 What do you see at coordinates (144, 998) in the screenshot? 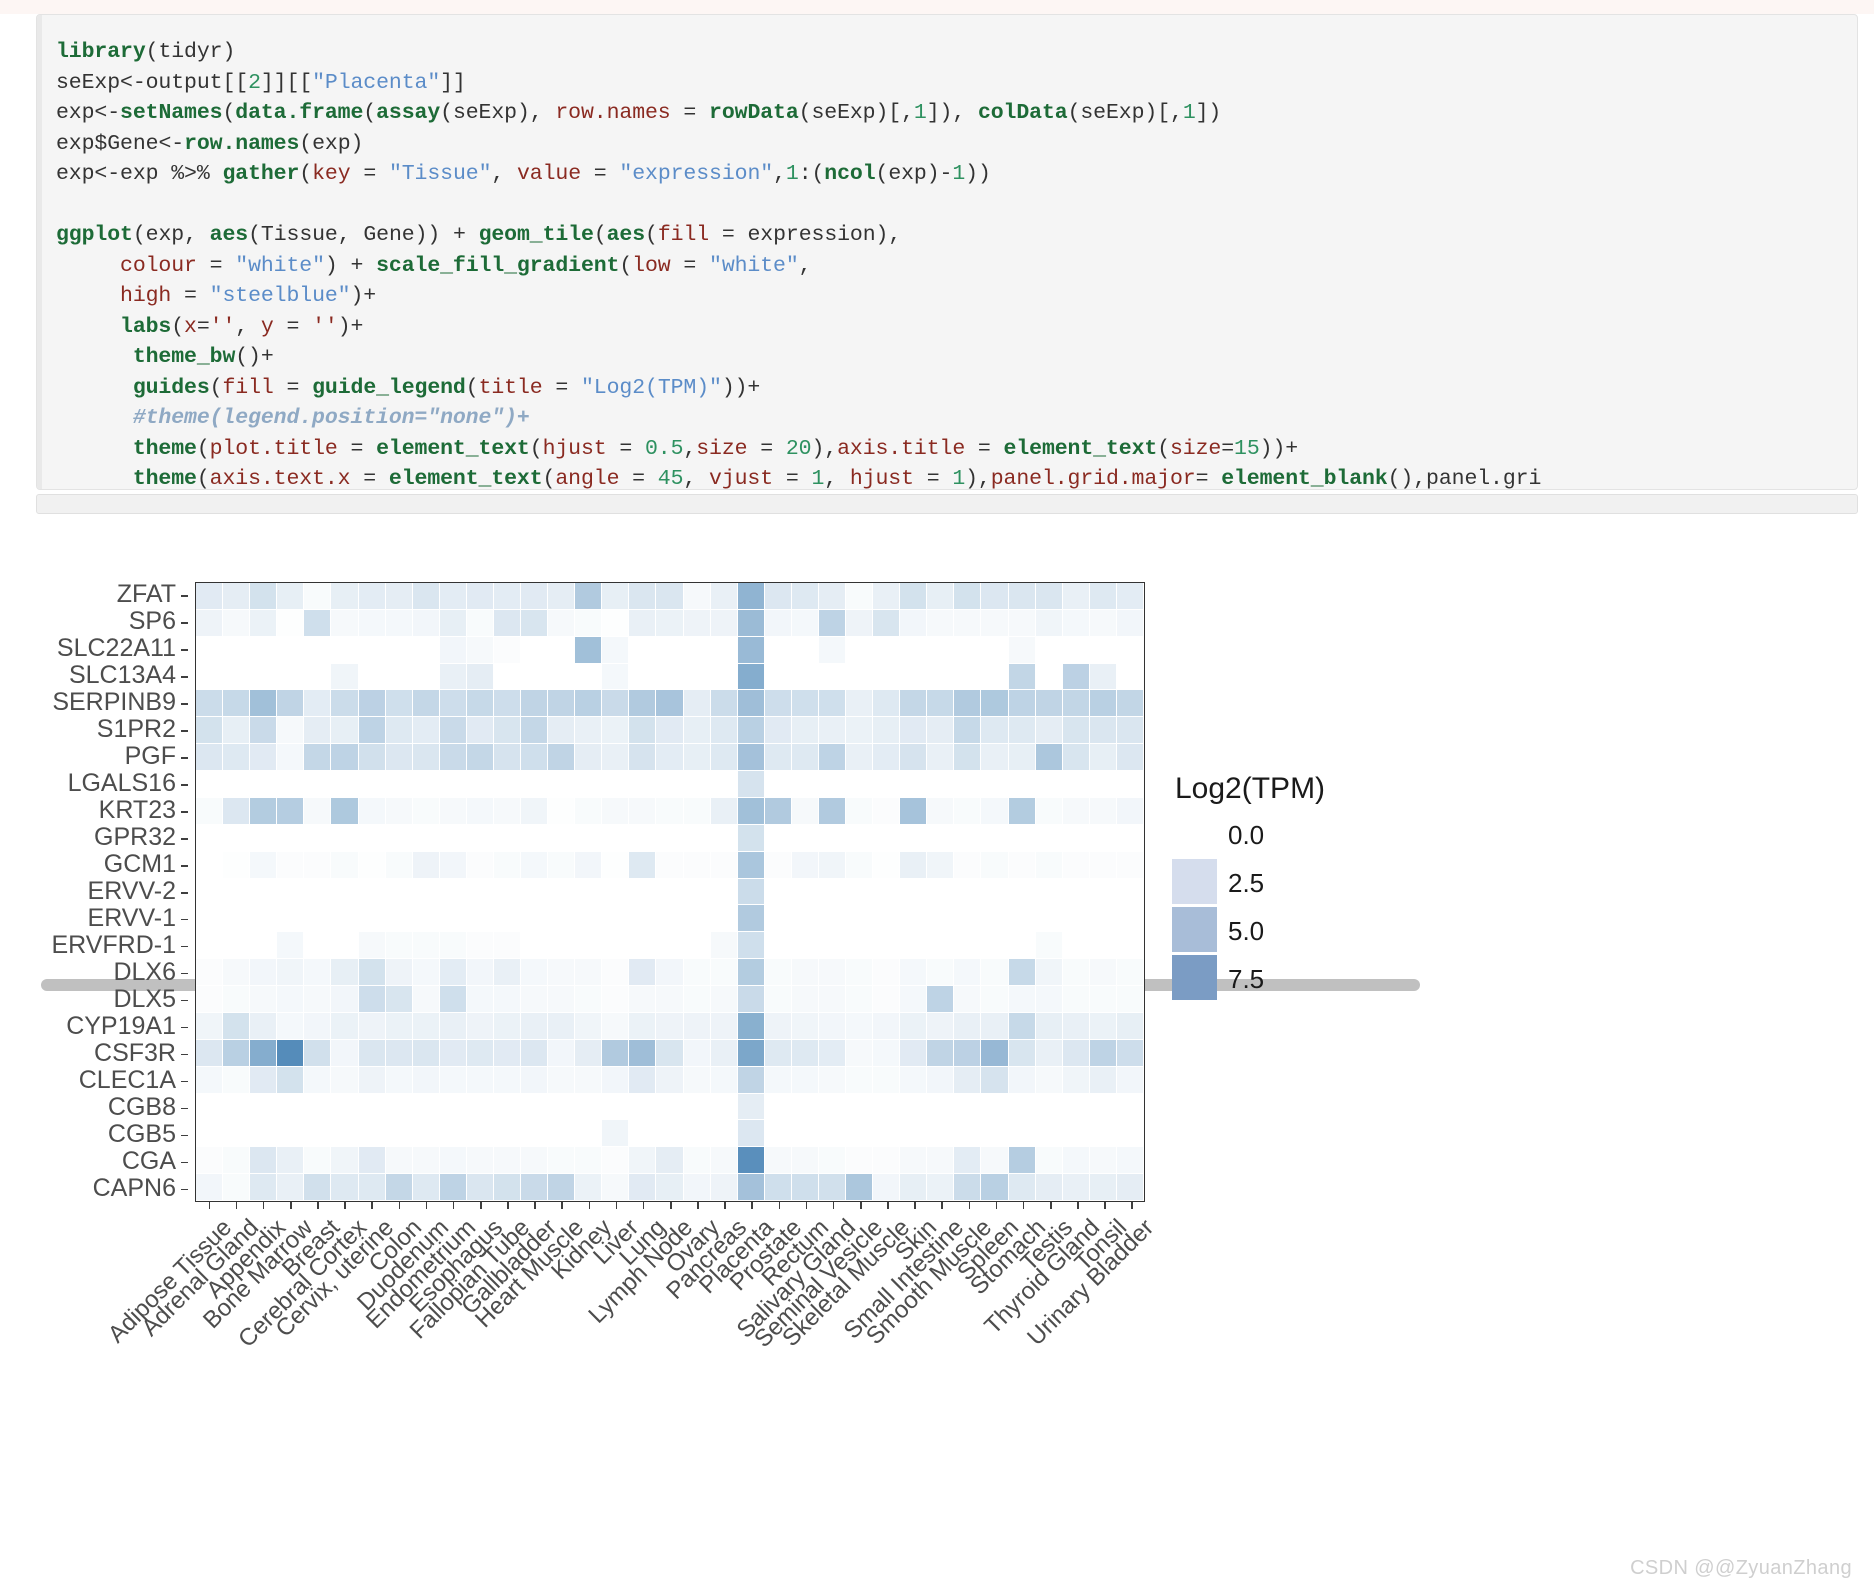
I see `y-axis-label: DLX5` at bounding box center [144, 998].